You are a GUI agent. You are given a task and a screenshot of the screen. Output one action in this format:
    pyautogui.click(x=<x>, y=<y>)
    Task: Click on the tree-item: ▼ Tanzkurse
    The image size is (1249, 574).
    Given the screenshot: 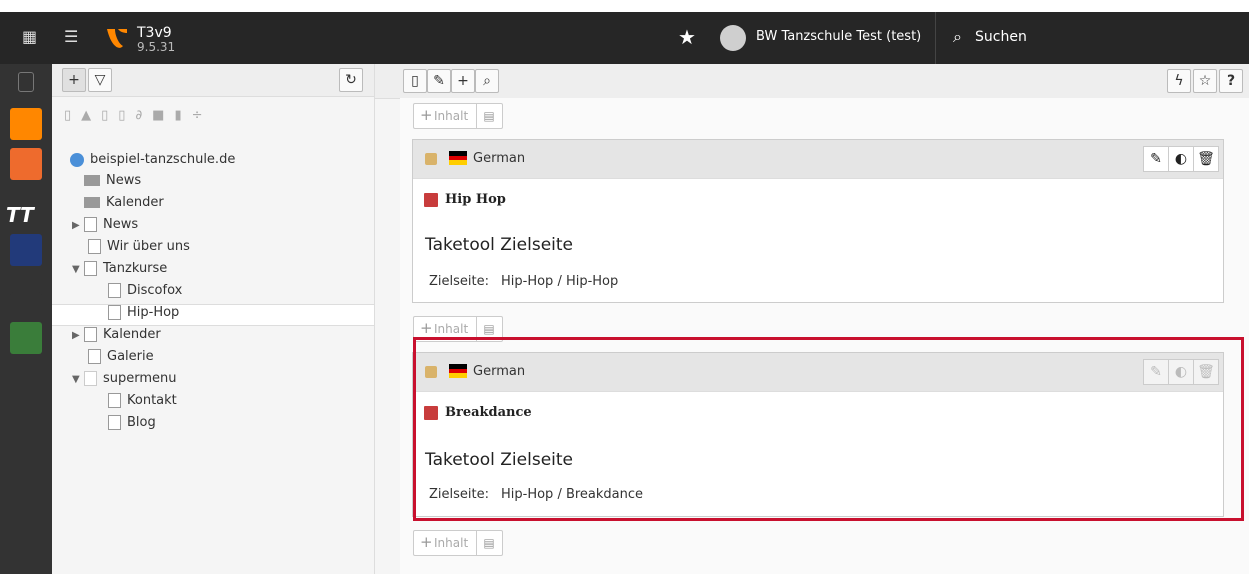 What is the action you would take?
    pyautogui.click(x=213, y=272)
    